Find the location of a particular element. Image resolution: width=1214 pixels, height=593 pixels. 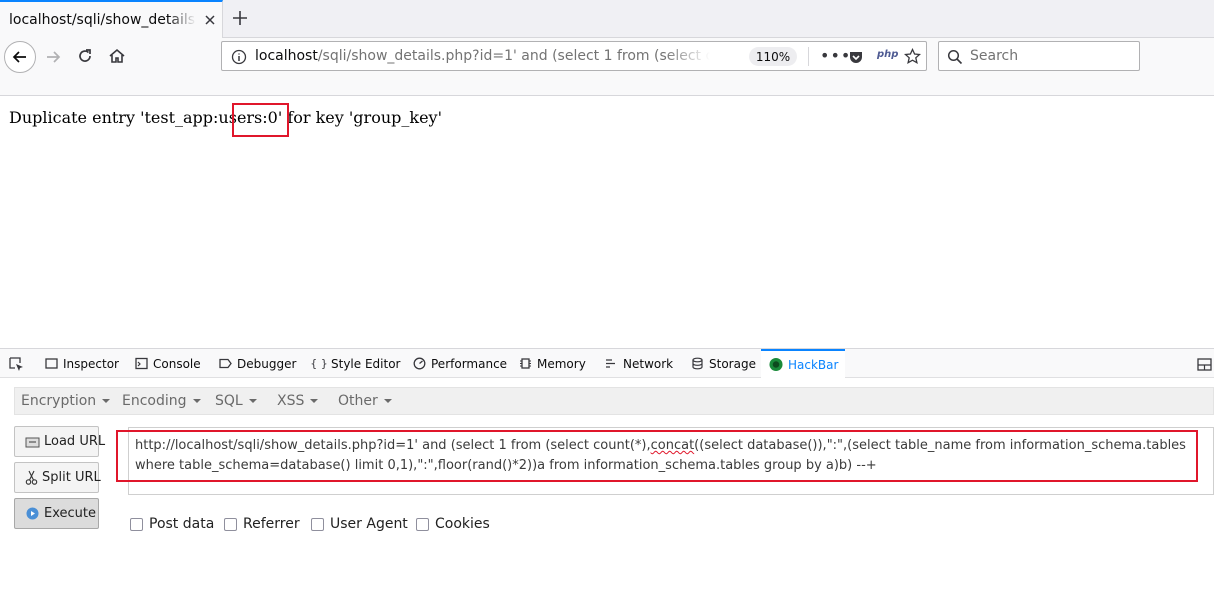

url-separator is located at coordinates (808, 56).